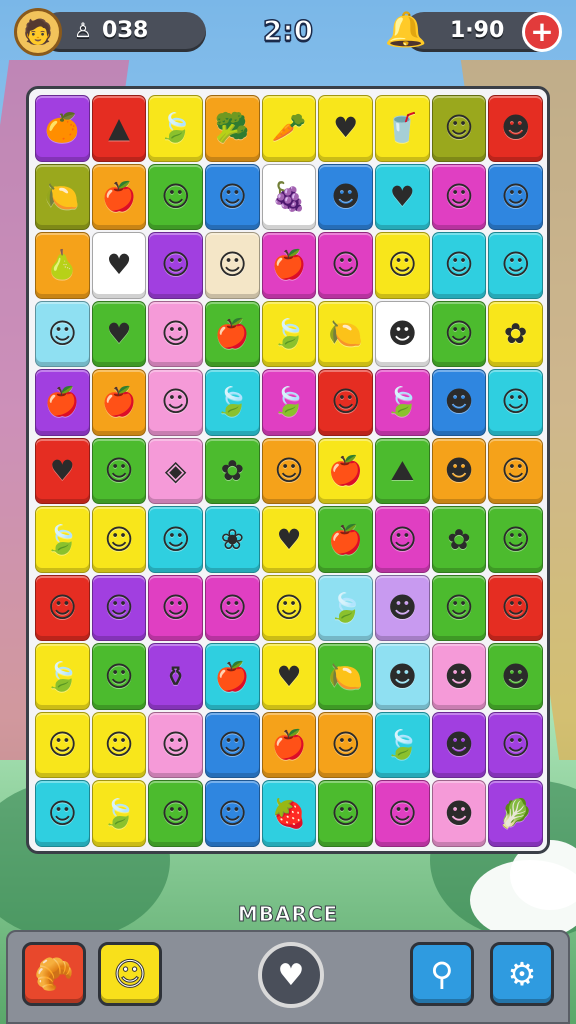 The height and width of the screenshot is (1024, 576). I want to click on tile-r1-c6: ♥, so click(402, 197).